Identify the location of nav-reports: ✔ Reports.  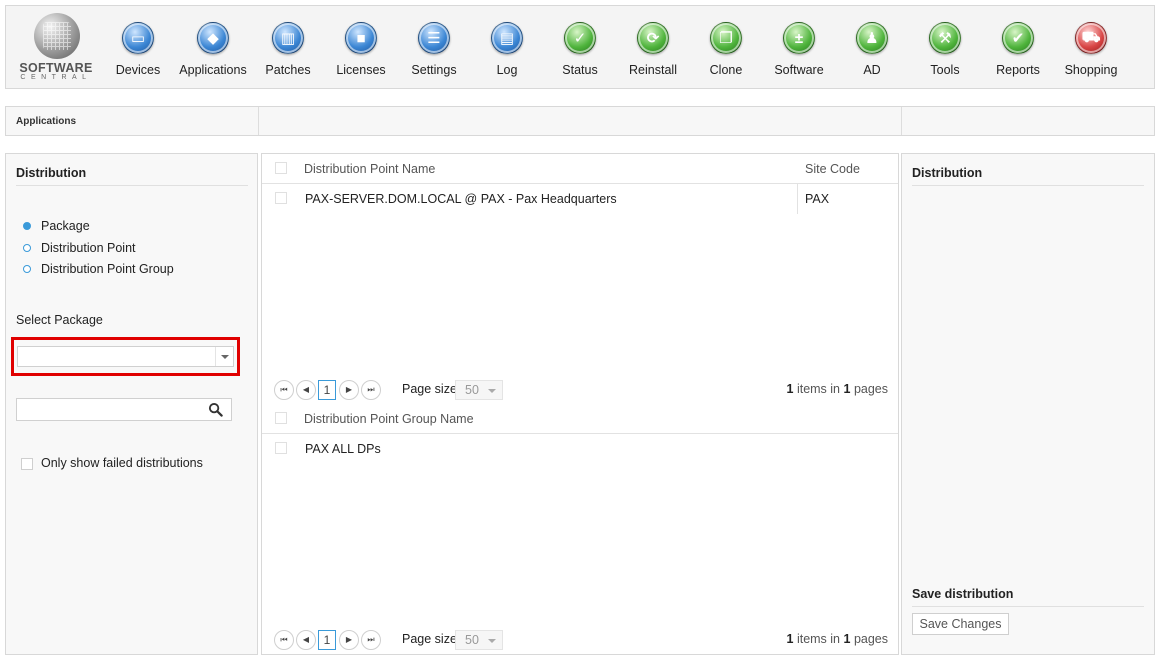
(1018, 48).